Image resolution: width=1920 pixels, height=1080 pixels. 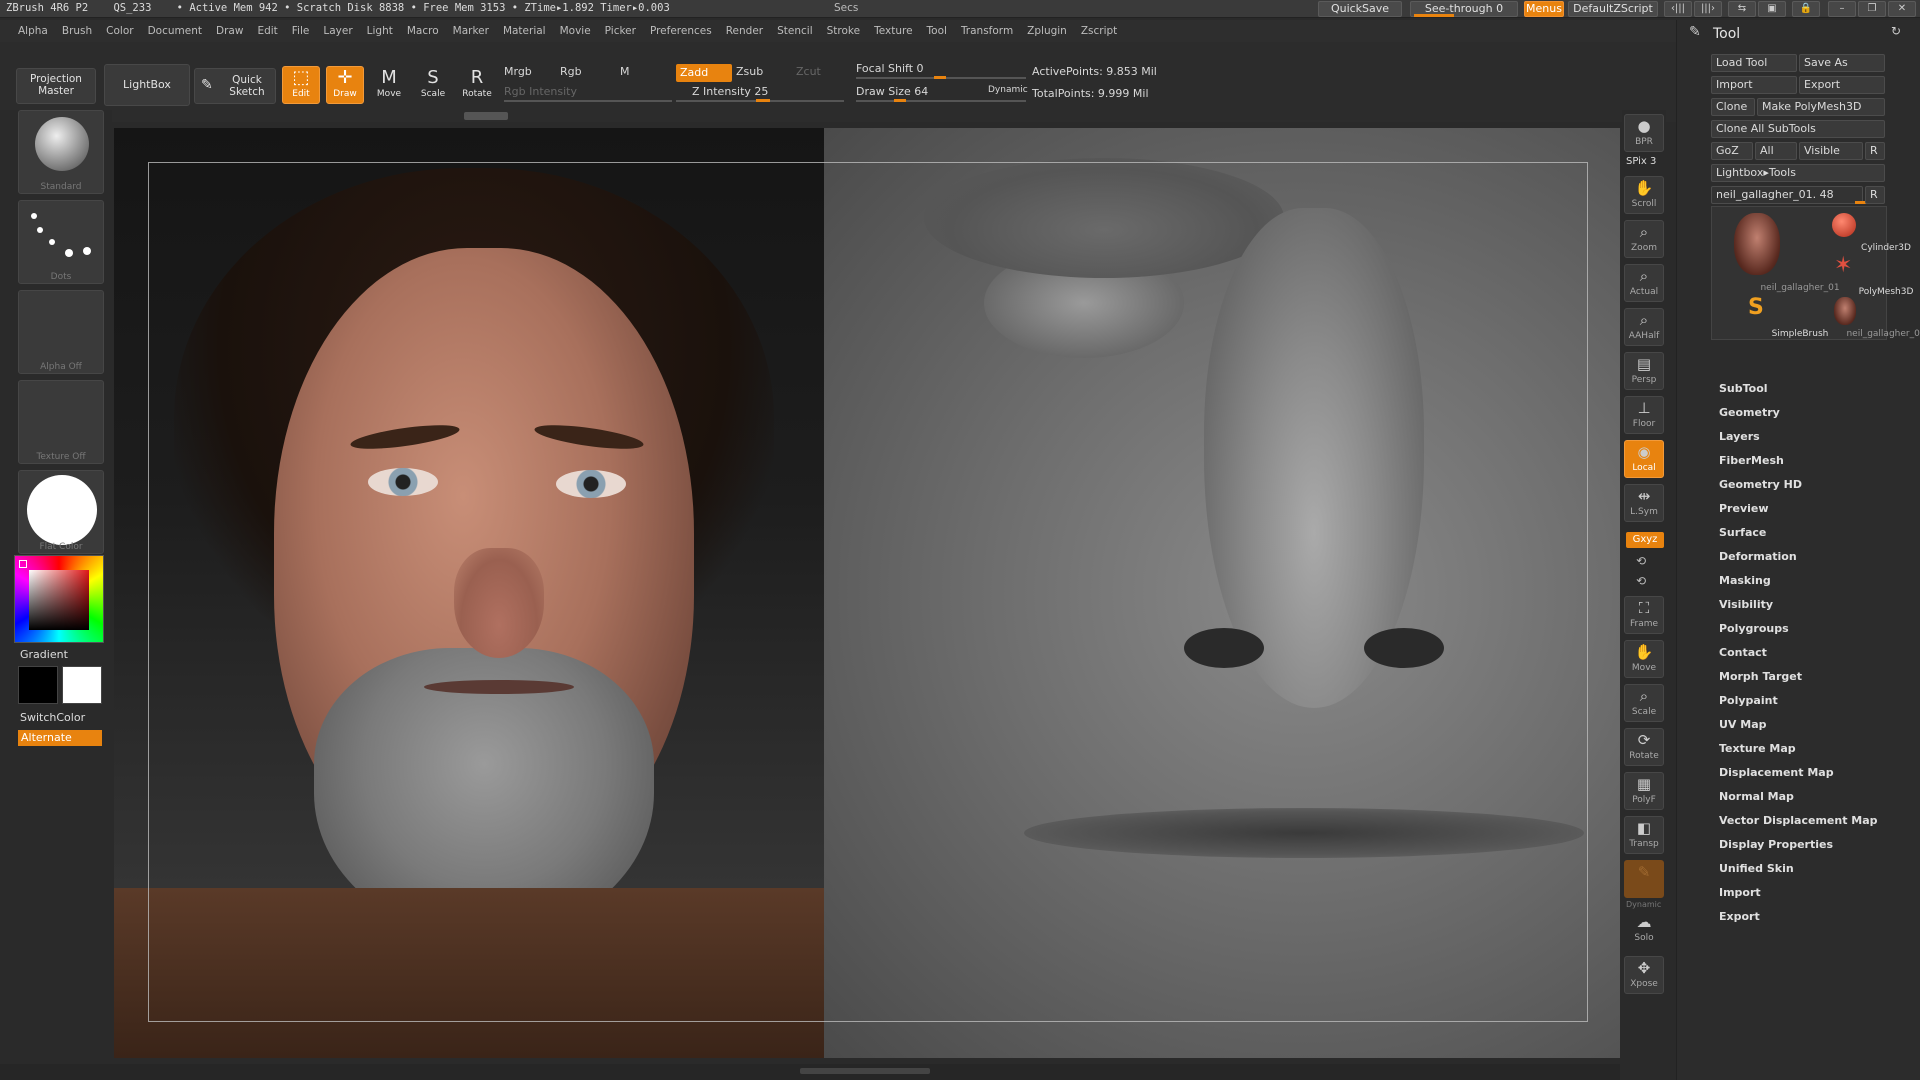 What do you see at coordinates (1644, 879) in the screenshot?
I see `ghost-button: ✎` at bounding box center [1644, 879].